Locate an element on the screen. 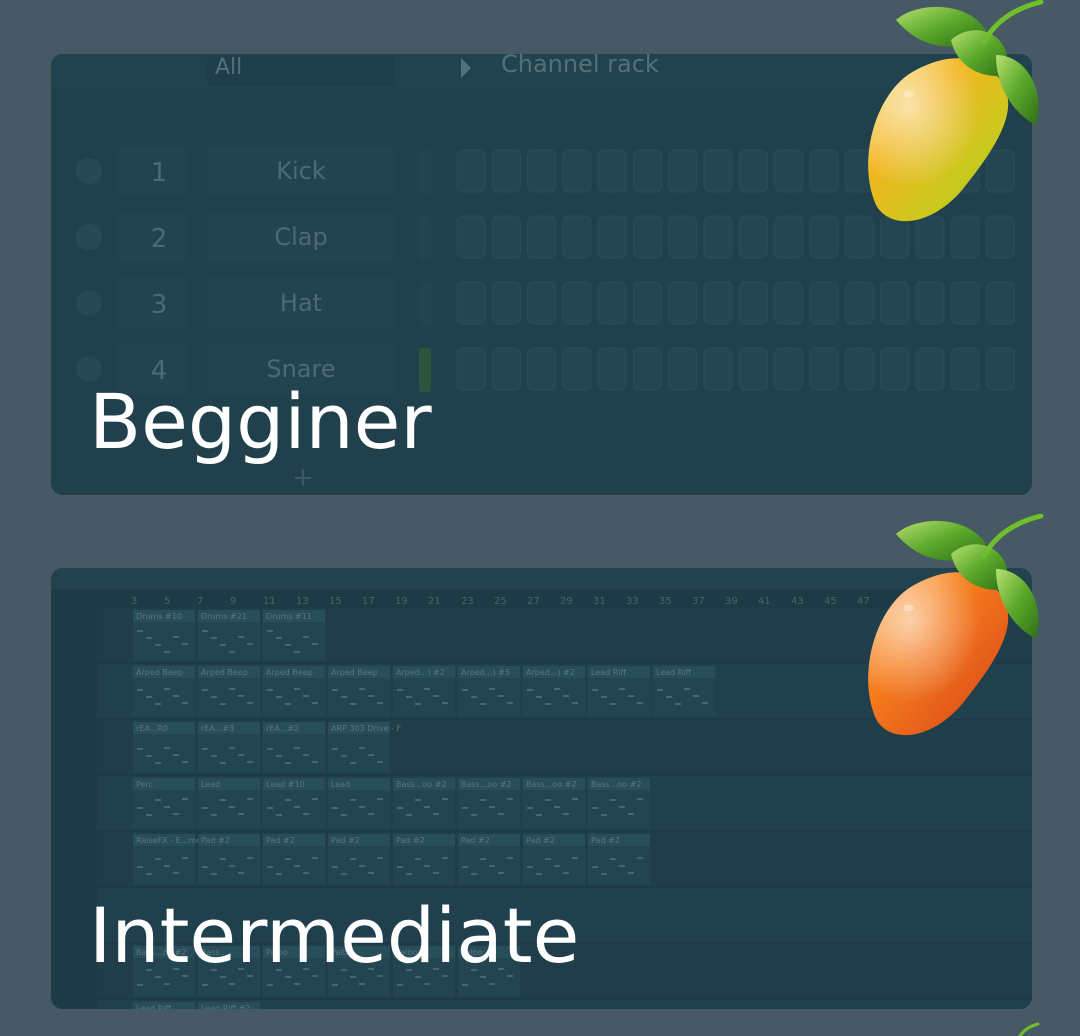 The width and height of the screenshot is (1080, 1036). card-title: Begginer is located at coordinates (260, 421).